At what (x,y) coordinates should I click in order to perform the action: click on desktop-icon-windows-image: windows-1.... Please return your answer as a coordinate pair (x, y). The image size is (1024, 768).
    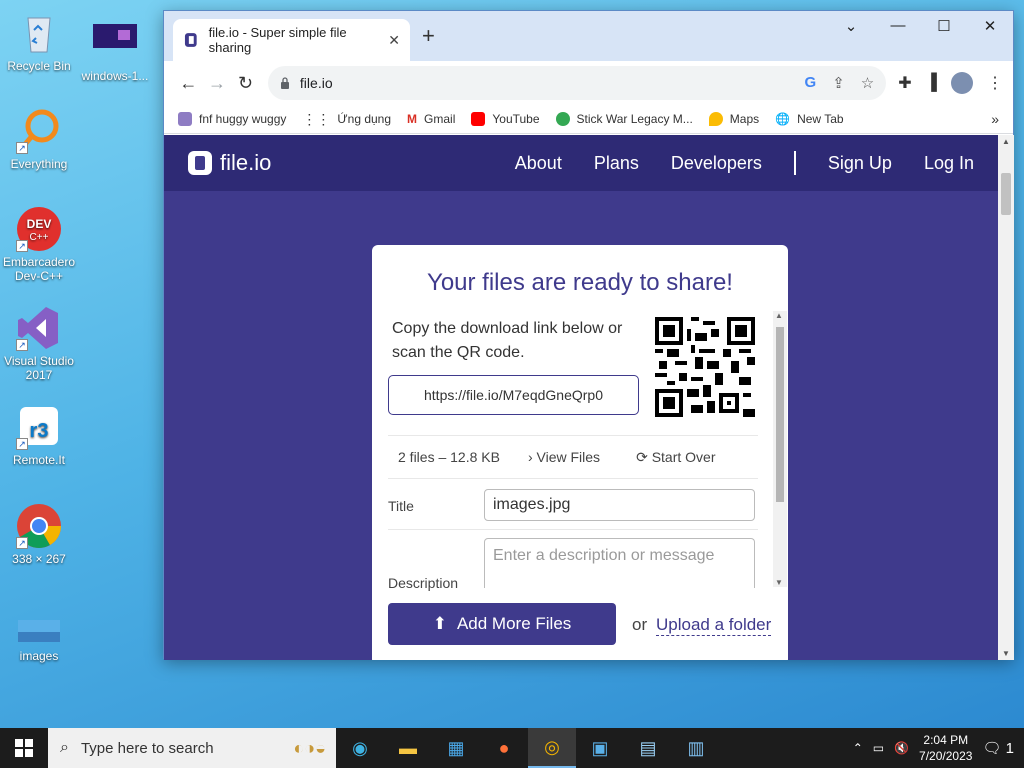
    Looking at the image, I should click on (115, 51).